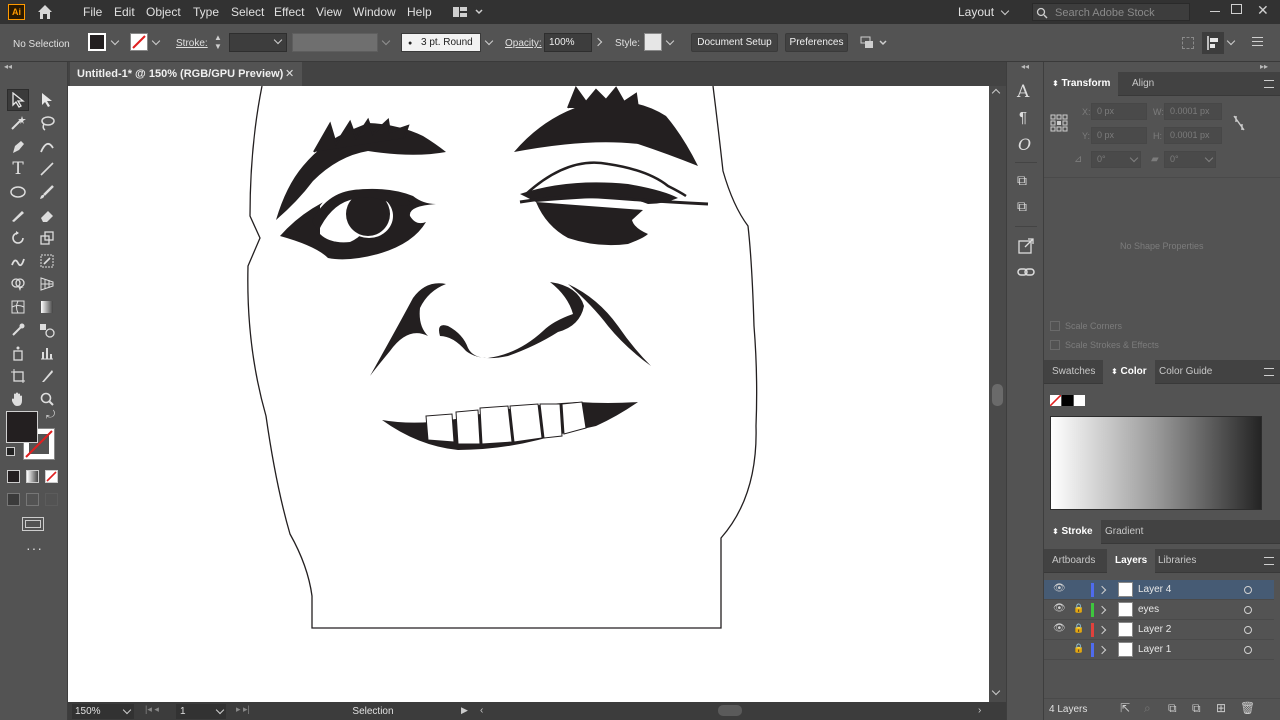 This screenshot has height=720, width=1280. What do you see at coordinates (1147, 708) in the screenshot?
I see `locate-object-icon: ⌕` at bounding box center [1147, 708].